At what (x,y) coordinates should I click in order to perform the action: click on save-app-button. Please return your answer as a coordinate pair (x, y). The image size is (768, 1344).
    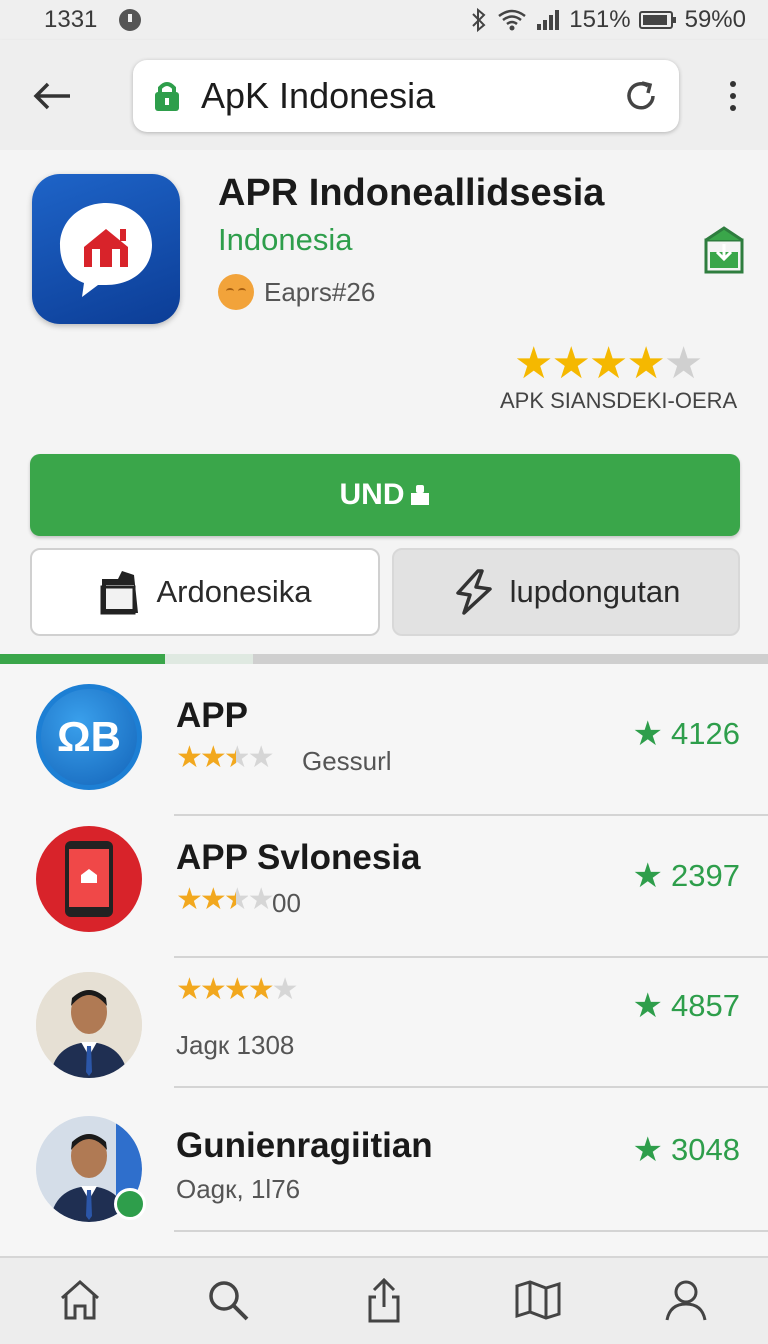
    Looking at the image, I should click on (724, 251).